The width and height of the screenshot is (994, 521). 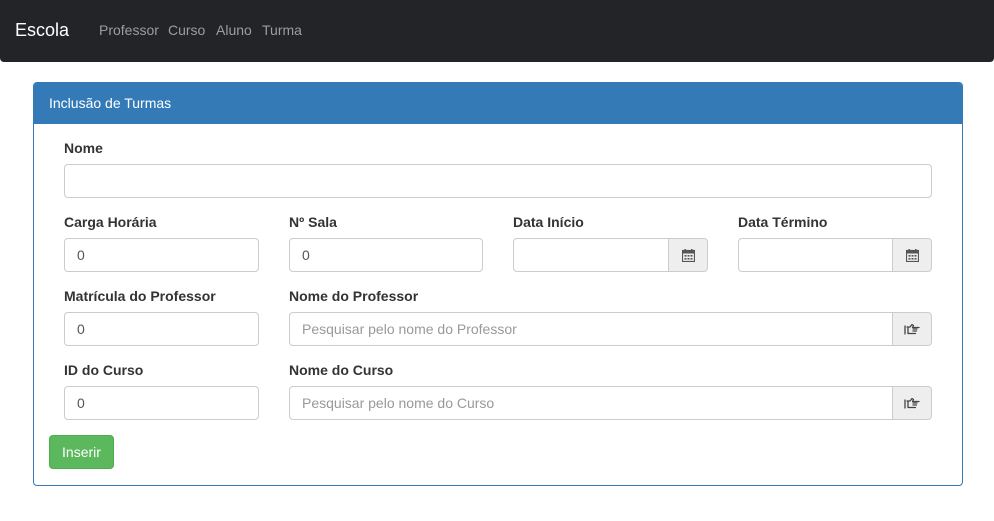 I want to click on nome-professor-search-input: Pesquisar pelo nome do Professor, so click(x=591, y=329).